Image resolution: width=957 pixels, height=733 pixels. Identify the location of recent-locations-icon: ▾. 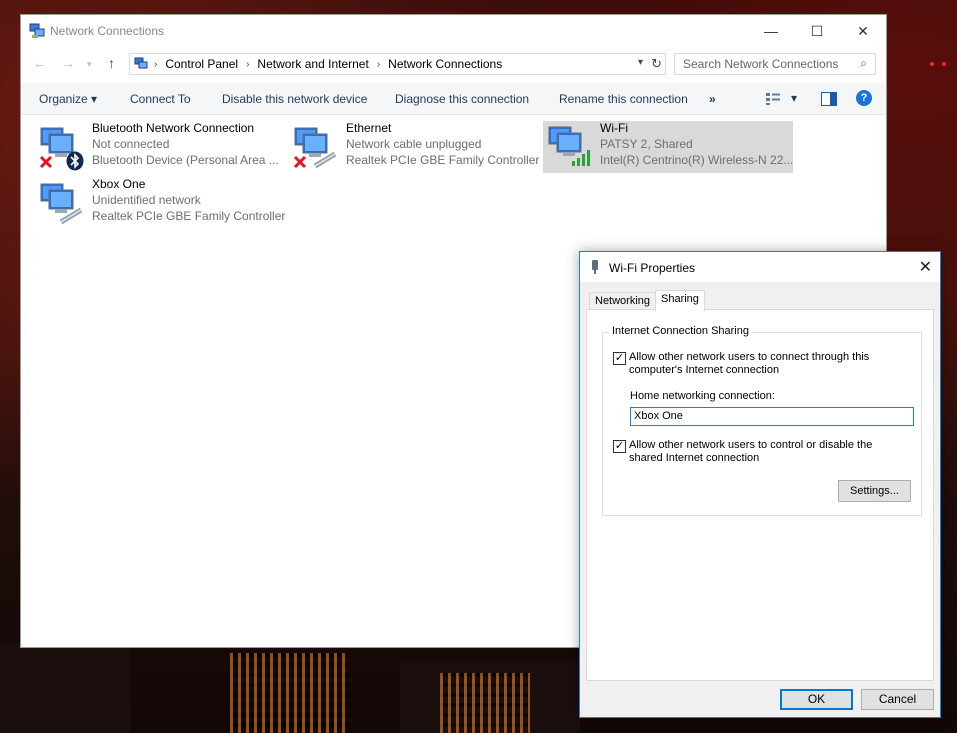
(89, 64).